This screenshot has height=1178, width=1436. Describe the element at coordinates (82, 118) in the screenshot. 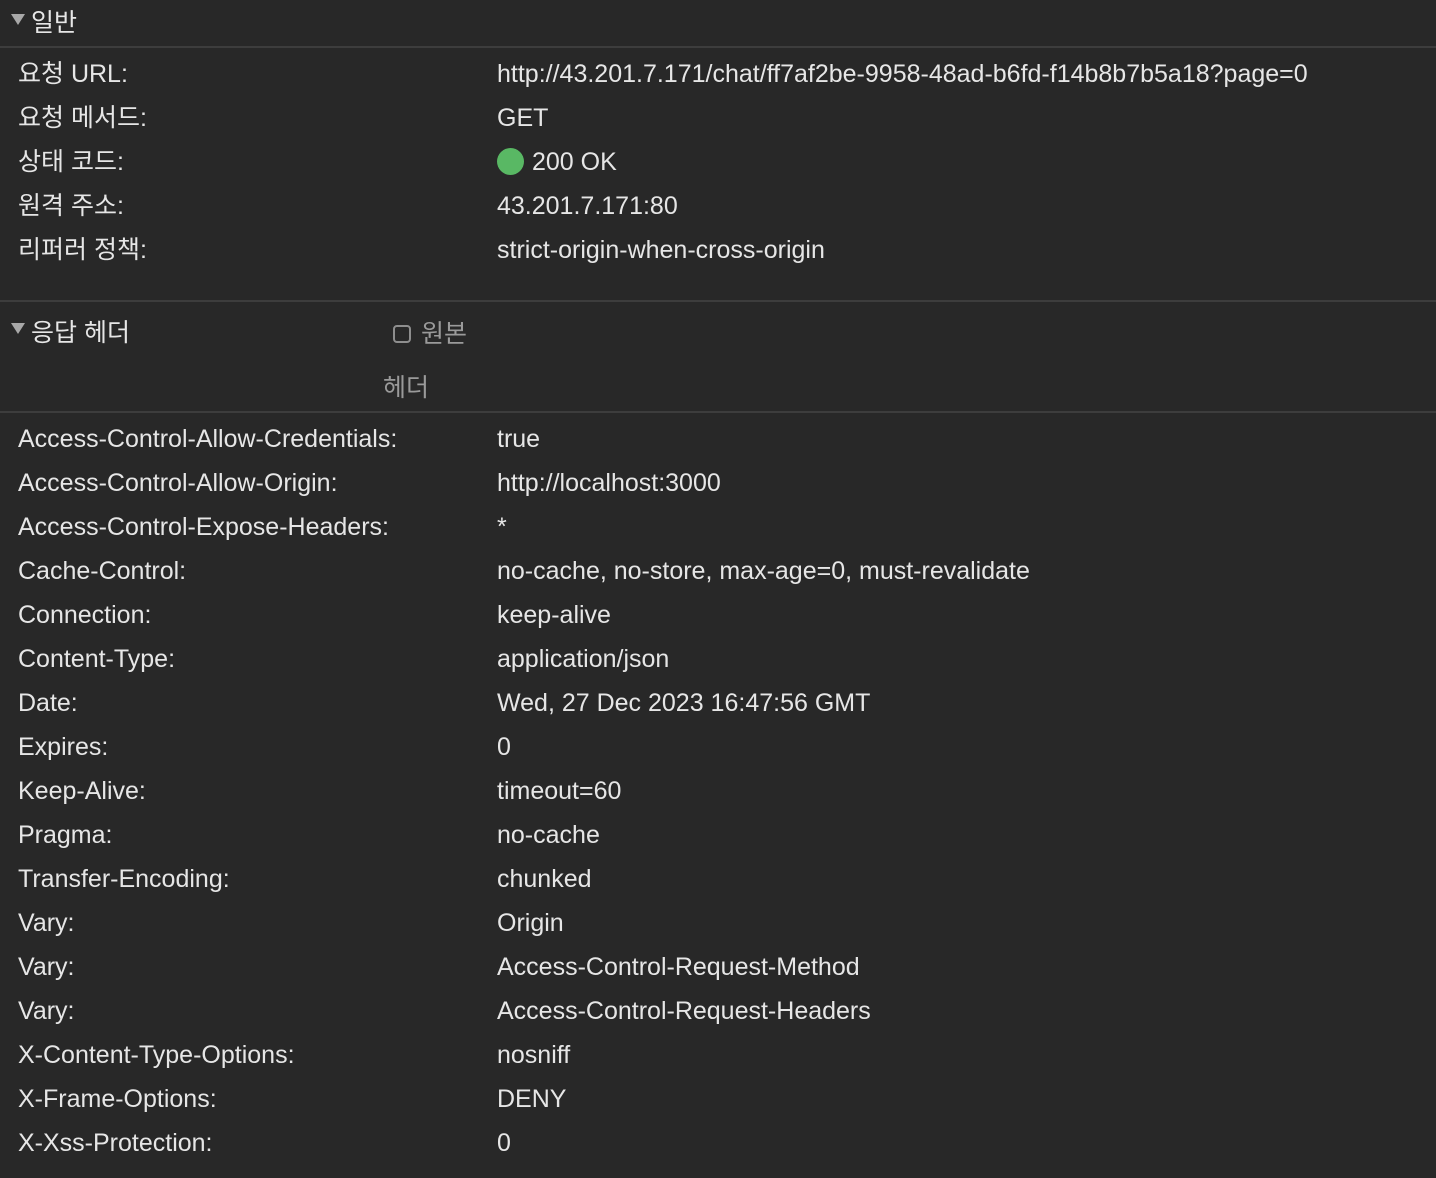

I see `row-key: 요청 메서드:` at that location.